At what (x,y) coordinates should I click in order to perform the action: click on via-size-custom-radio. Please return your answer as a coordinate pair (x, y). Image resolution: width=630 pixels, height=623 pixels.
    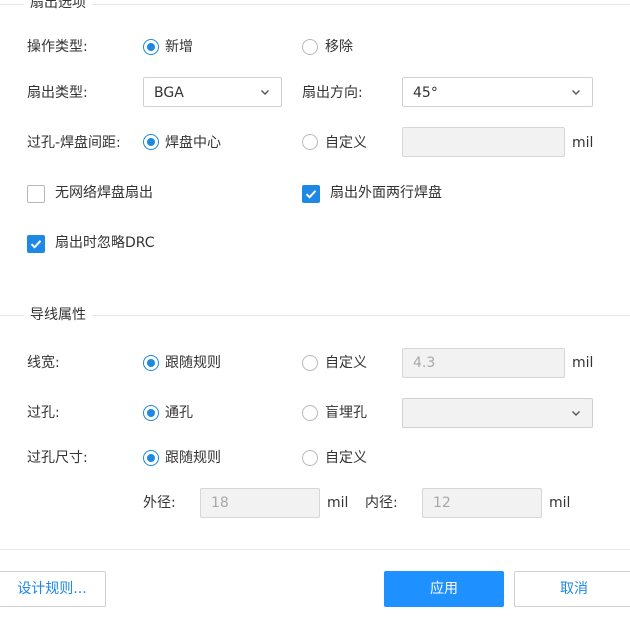
    Looking at the image, I should click on (310, 458).